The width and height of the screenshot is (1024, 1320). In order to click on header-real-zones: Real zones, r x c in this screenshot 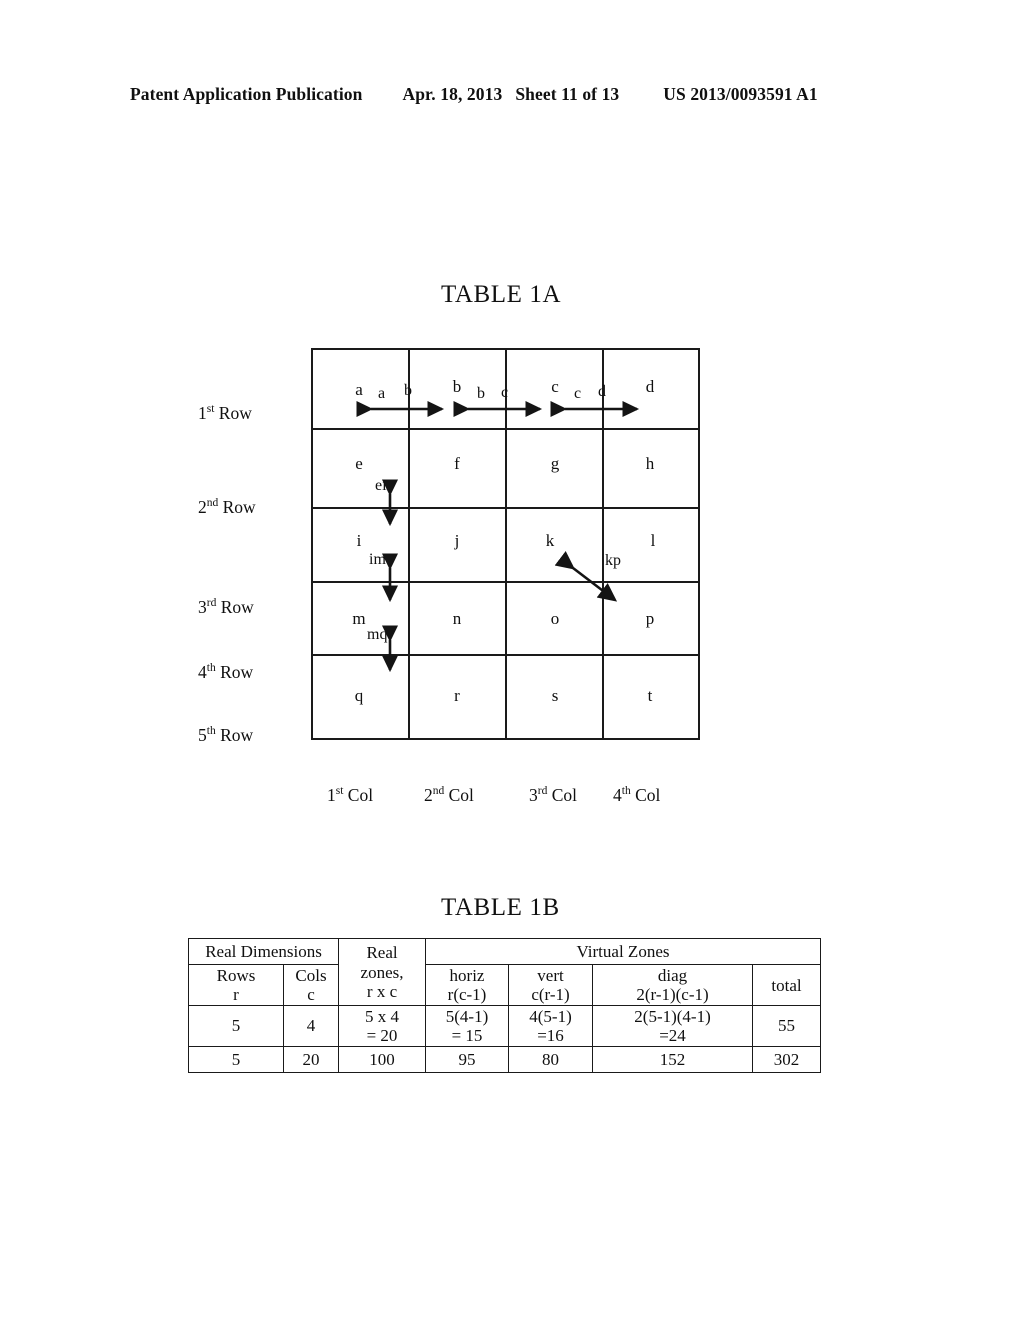, I will do `click(382, 972)`.